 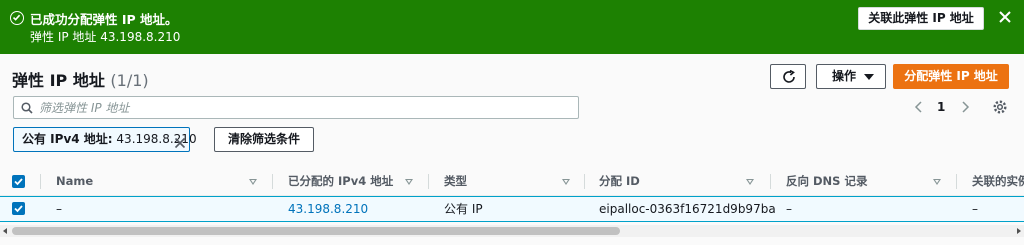 I want to click on associate-eip-button: 关联此弹性 IP 地址, so click(x=921, y=18).